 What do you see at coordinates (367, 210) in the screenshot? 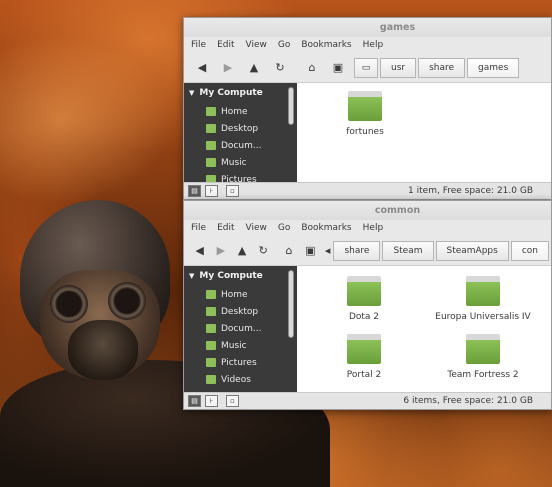
I see `window-title: common` at bounding box center [367, 210].